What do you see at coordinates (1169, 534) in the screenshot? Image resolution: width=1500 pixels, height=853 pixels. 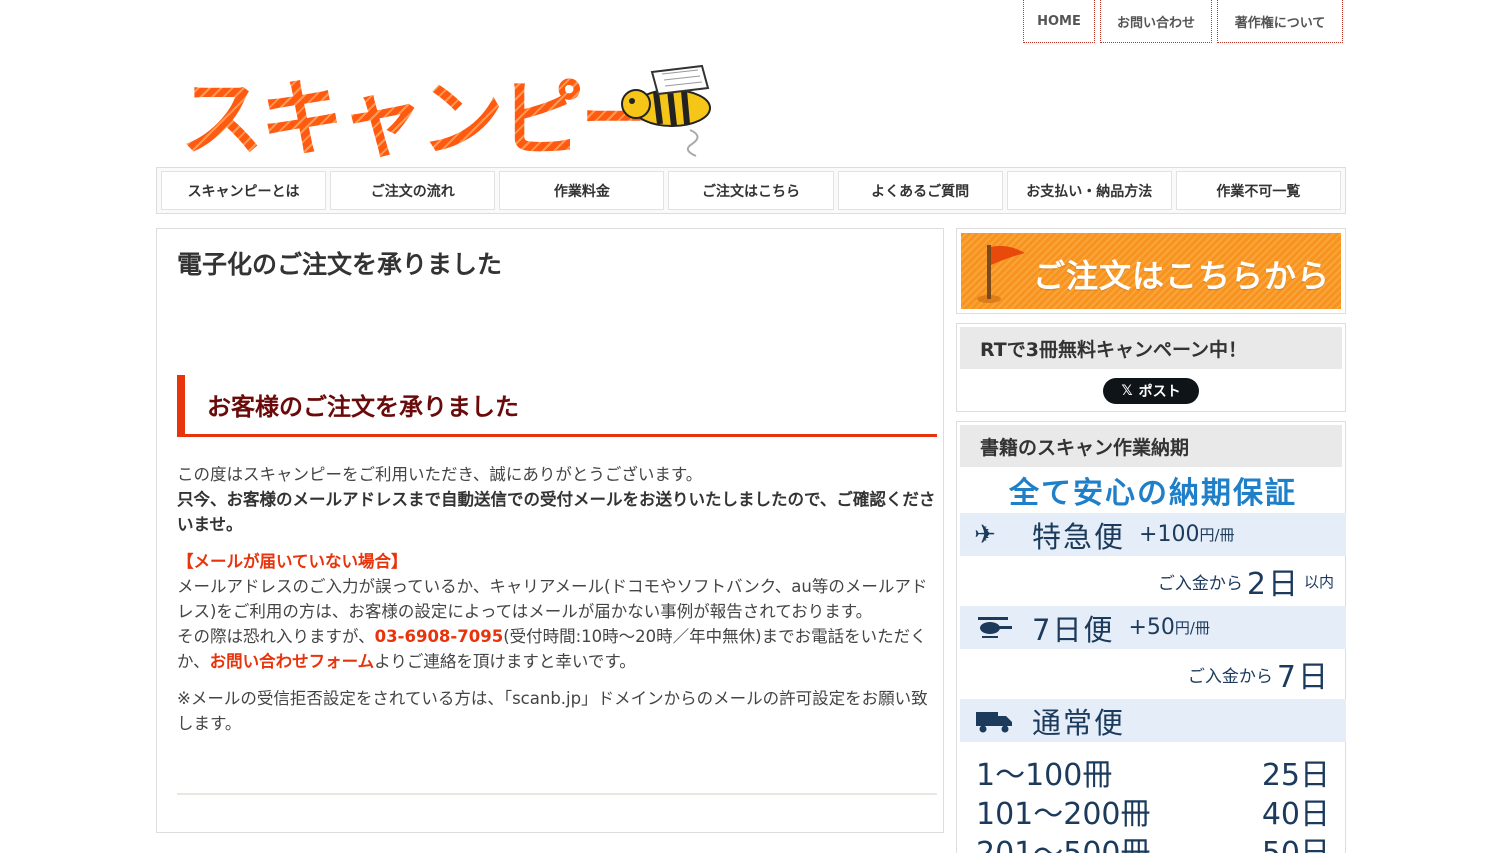 I see `express-price: +100` at bounding box center [1169, 534].